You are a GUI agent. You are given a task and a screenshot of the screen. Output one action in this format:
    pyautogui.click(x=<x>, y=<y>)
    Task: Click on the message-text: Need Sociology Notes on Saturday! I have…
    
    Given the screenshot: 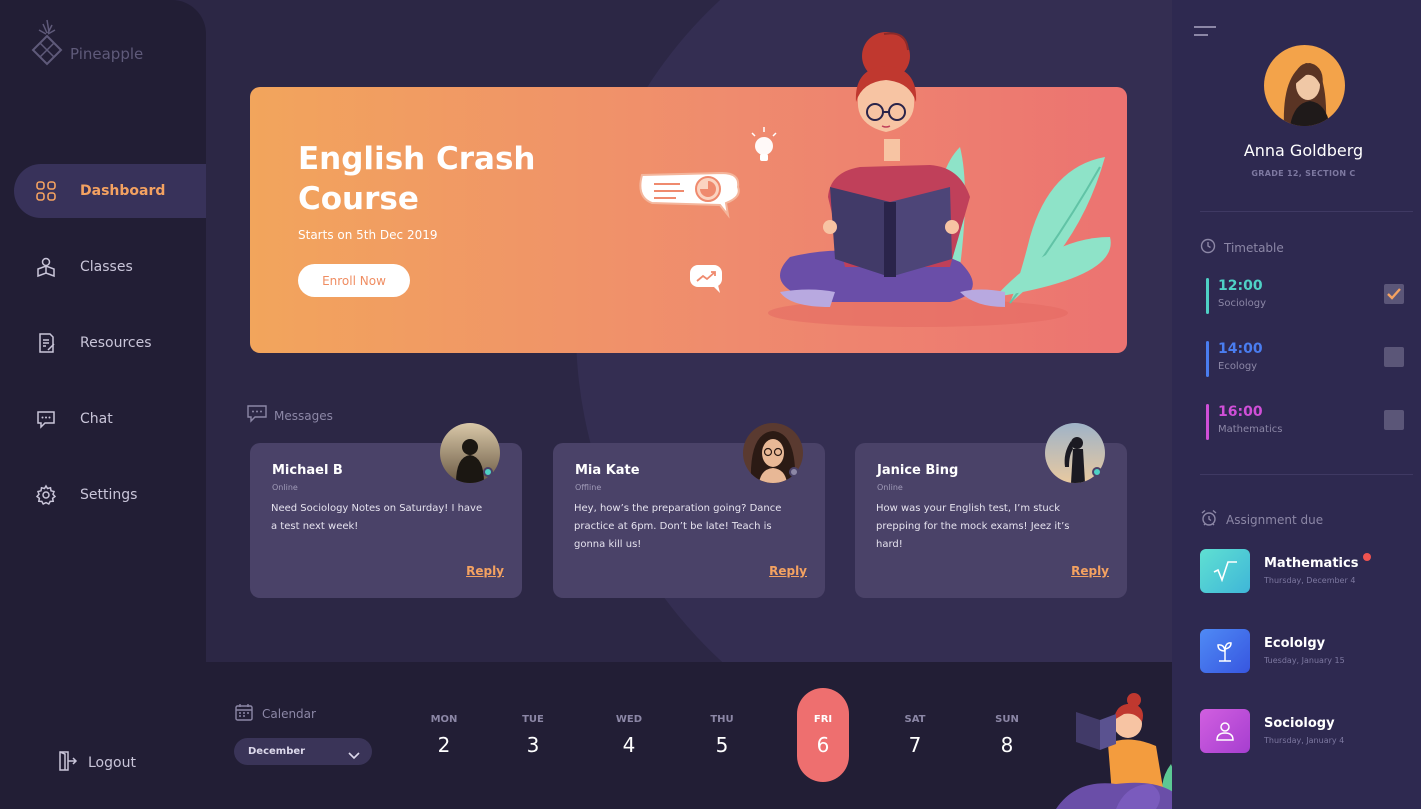 What is the action you would take?
    pyautogui.click(x=377, y=517)
    